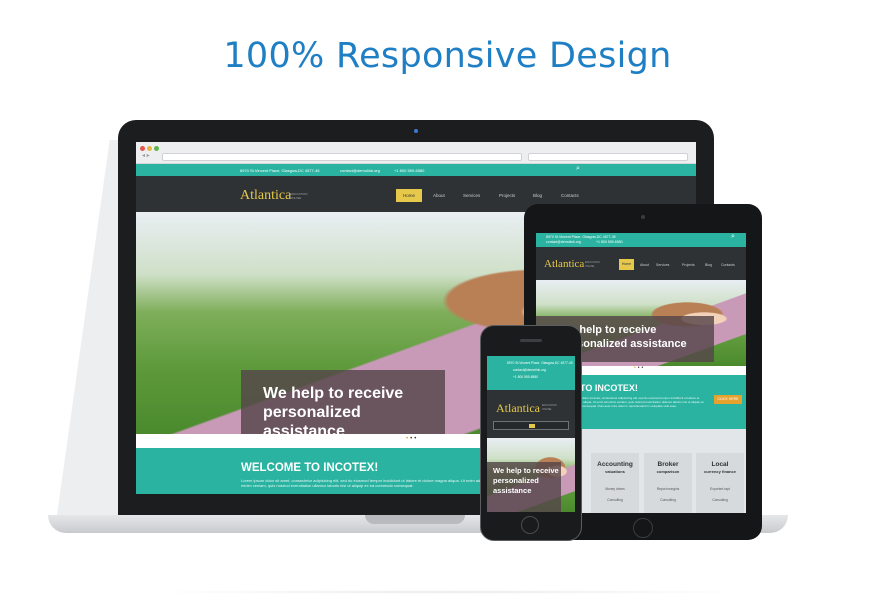  Describe the element at coordinates (563, 242) in the screenshot. I see `tablet-email-text: contact@demolink.org` at that location.